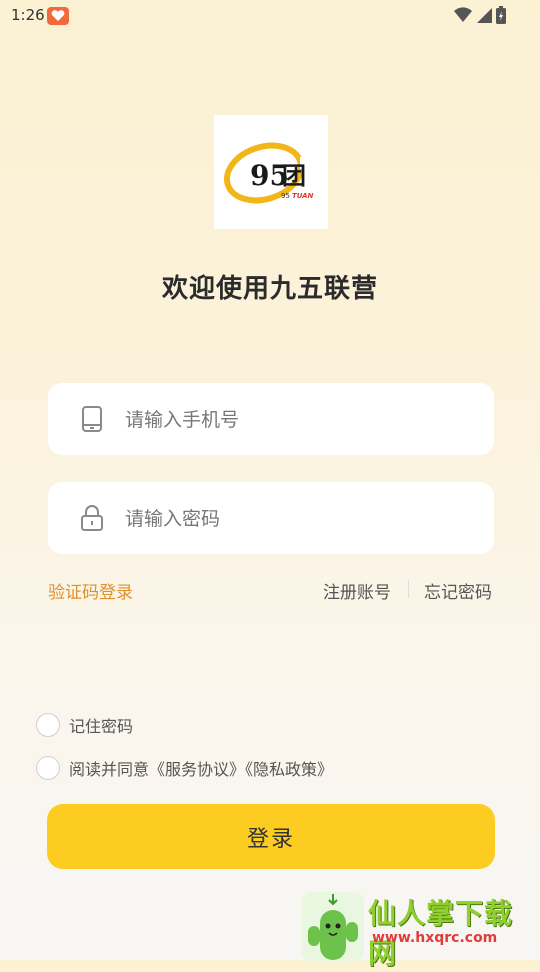 This screenshot has width=540, height=972. I want to click on status-indicators, so click(480, 15).